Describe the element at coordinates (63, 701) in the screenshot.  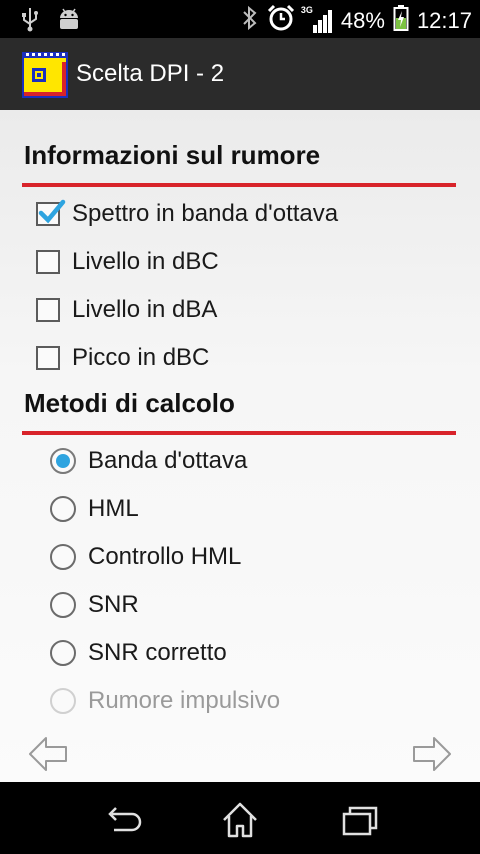
I see `radio-disabled` at that location.